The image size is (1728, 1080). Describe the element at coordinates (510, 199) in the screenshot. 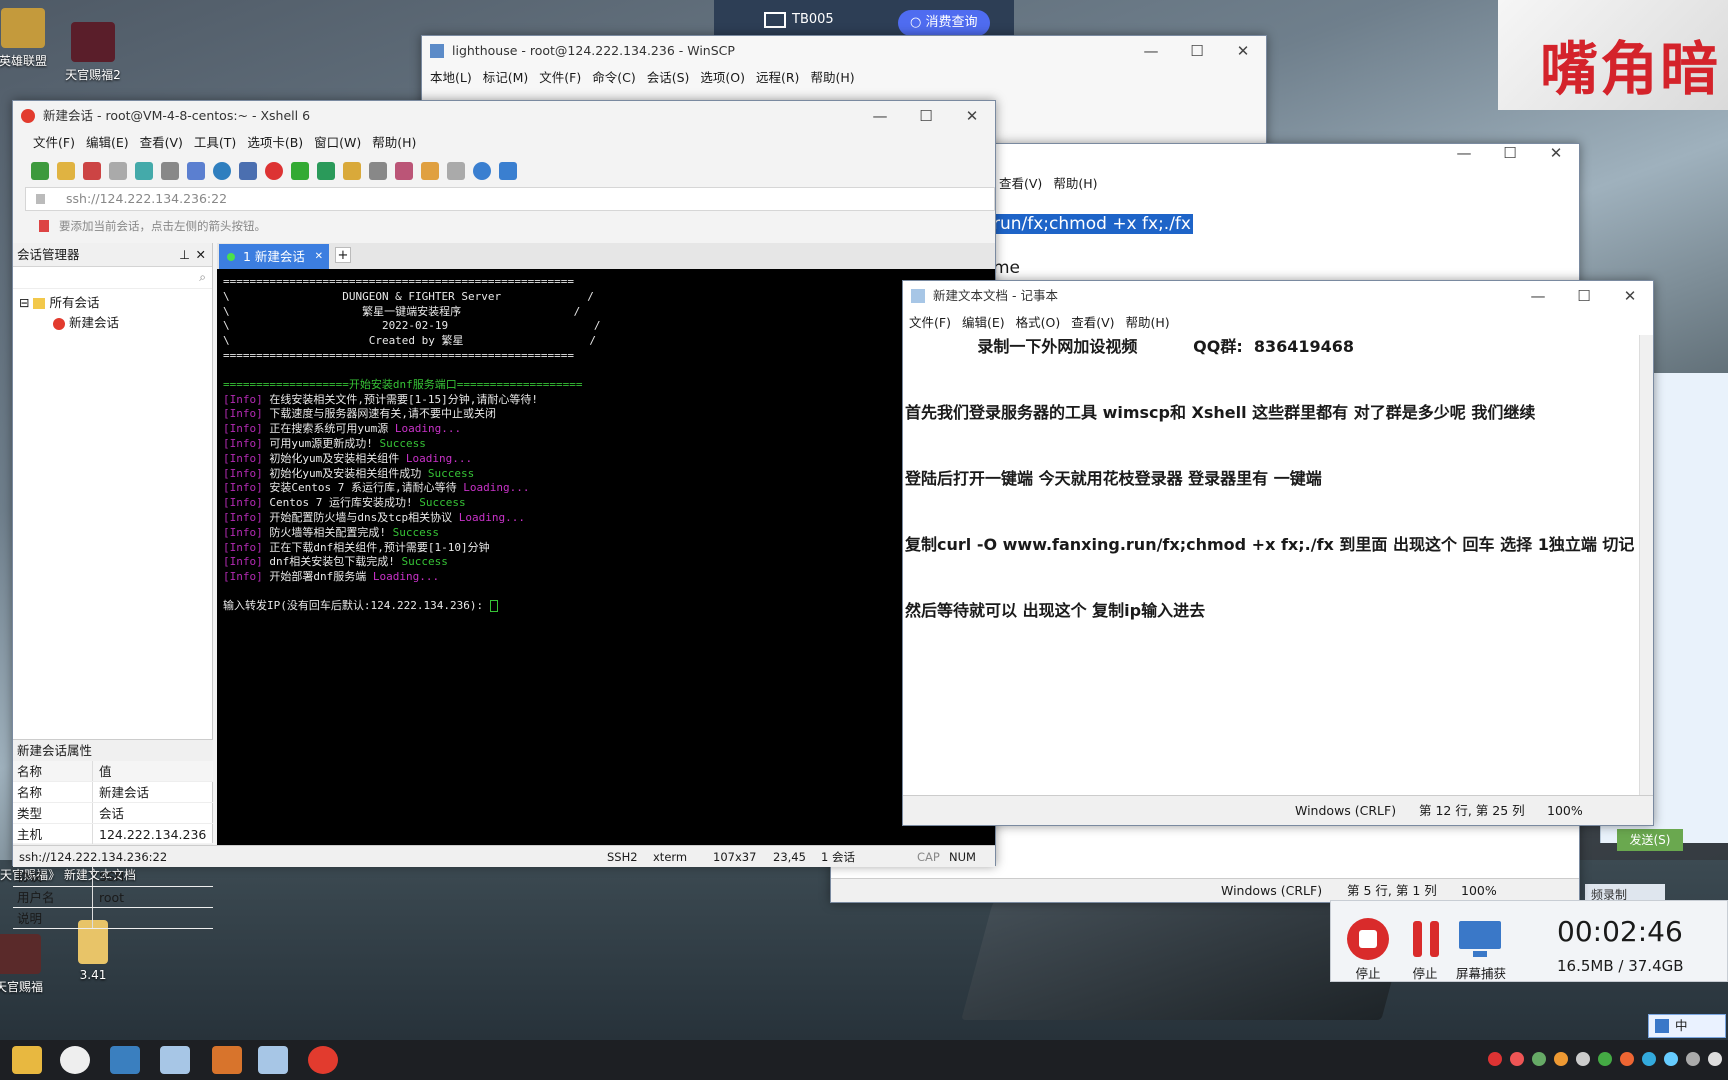

I see `address-bar: ssh://124.222.134.236:22` at that location.